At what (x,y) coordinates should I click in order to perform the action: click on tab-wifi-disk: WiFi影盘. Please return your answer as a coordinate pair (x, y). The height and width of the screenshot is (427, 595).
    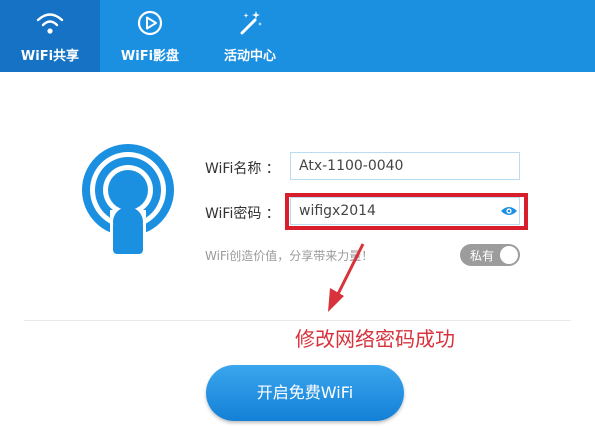
    Looking at the image, I should click on (150, 36).